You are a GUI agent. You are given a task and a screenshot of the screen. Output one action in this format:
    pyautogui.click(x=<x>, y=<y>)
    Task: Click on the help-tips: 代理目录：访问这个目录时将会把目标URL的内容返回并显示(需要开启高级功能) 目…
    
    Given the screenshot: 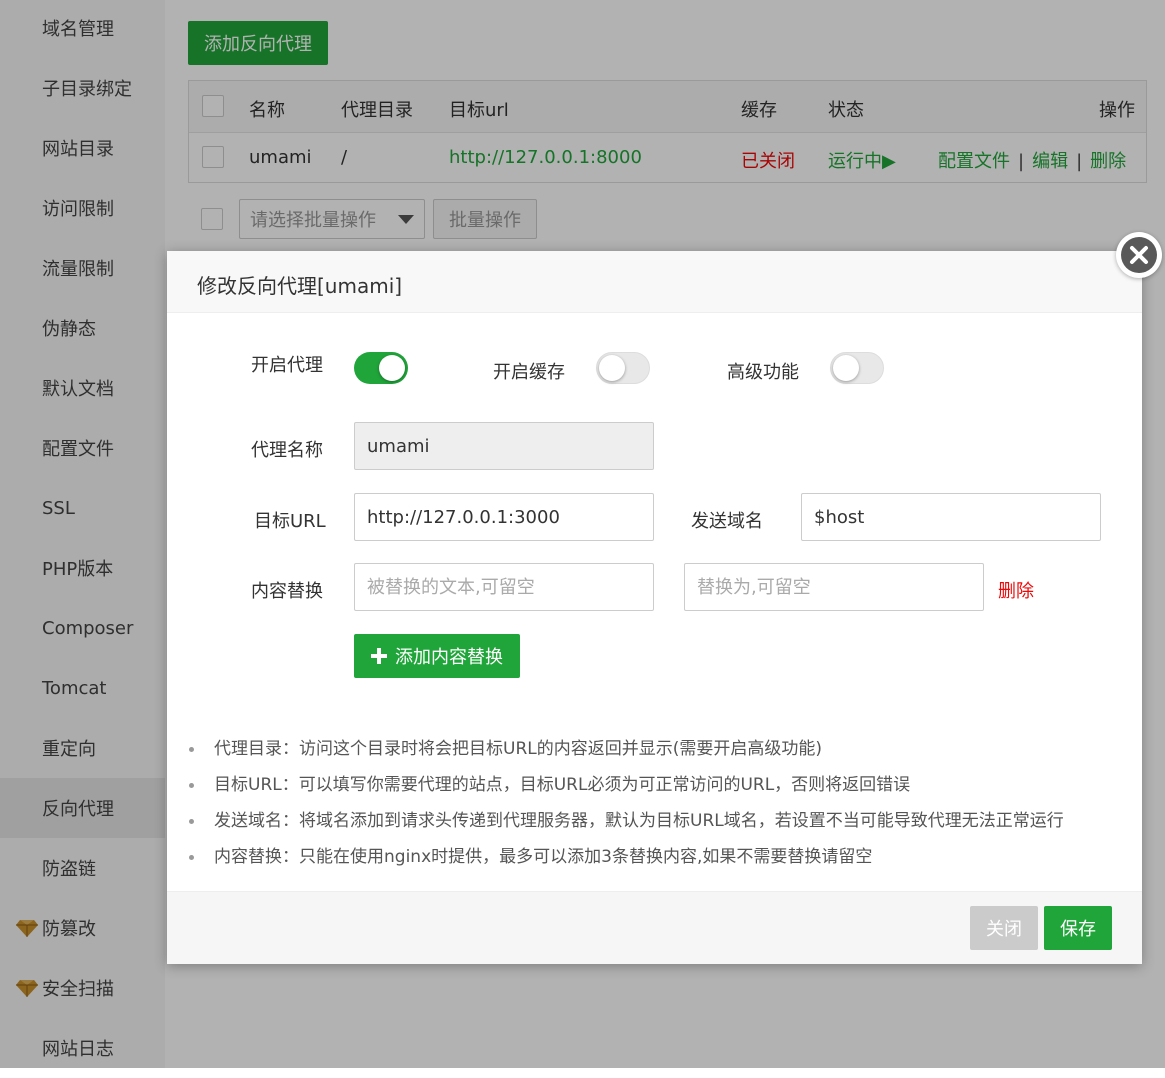 What is the action you would take?
    pyautogui.click(x=659, y=808)
    